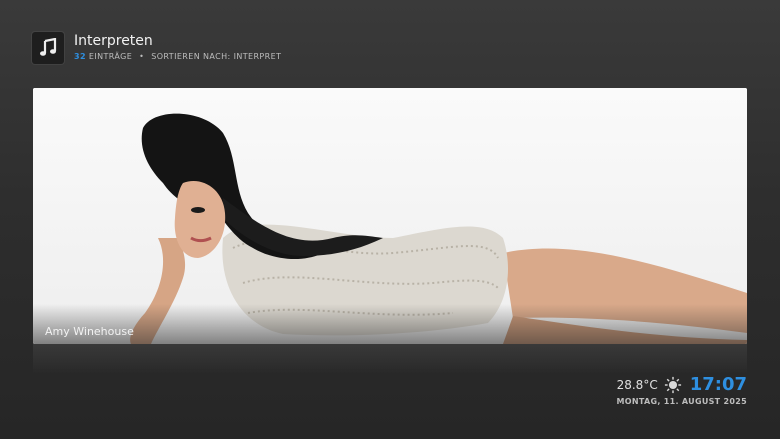  I want to click on page-title: Interpreten, so click(113, 41).